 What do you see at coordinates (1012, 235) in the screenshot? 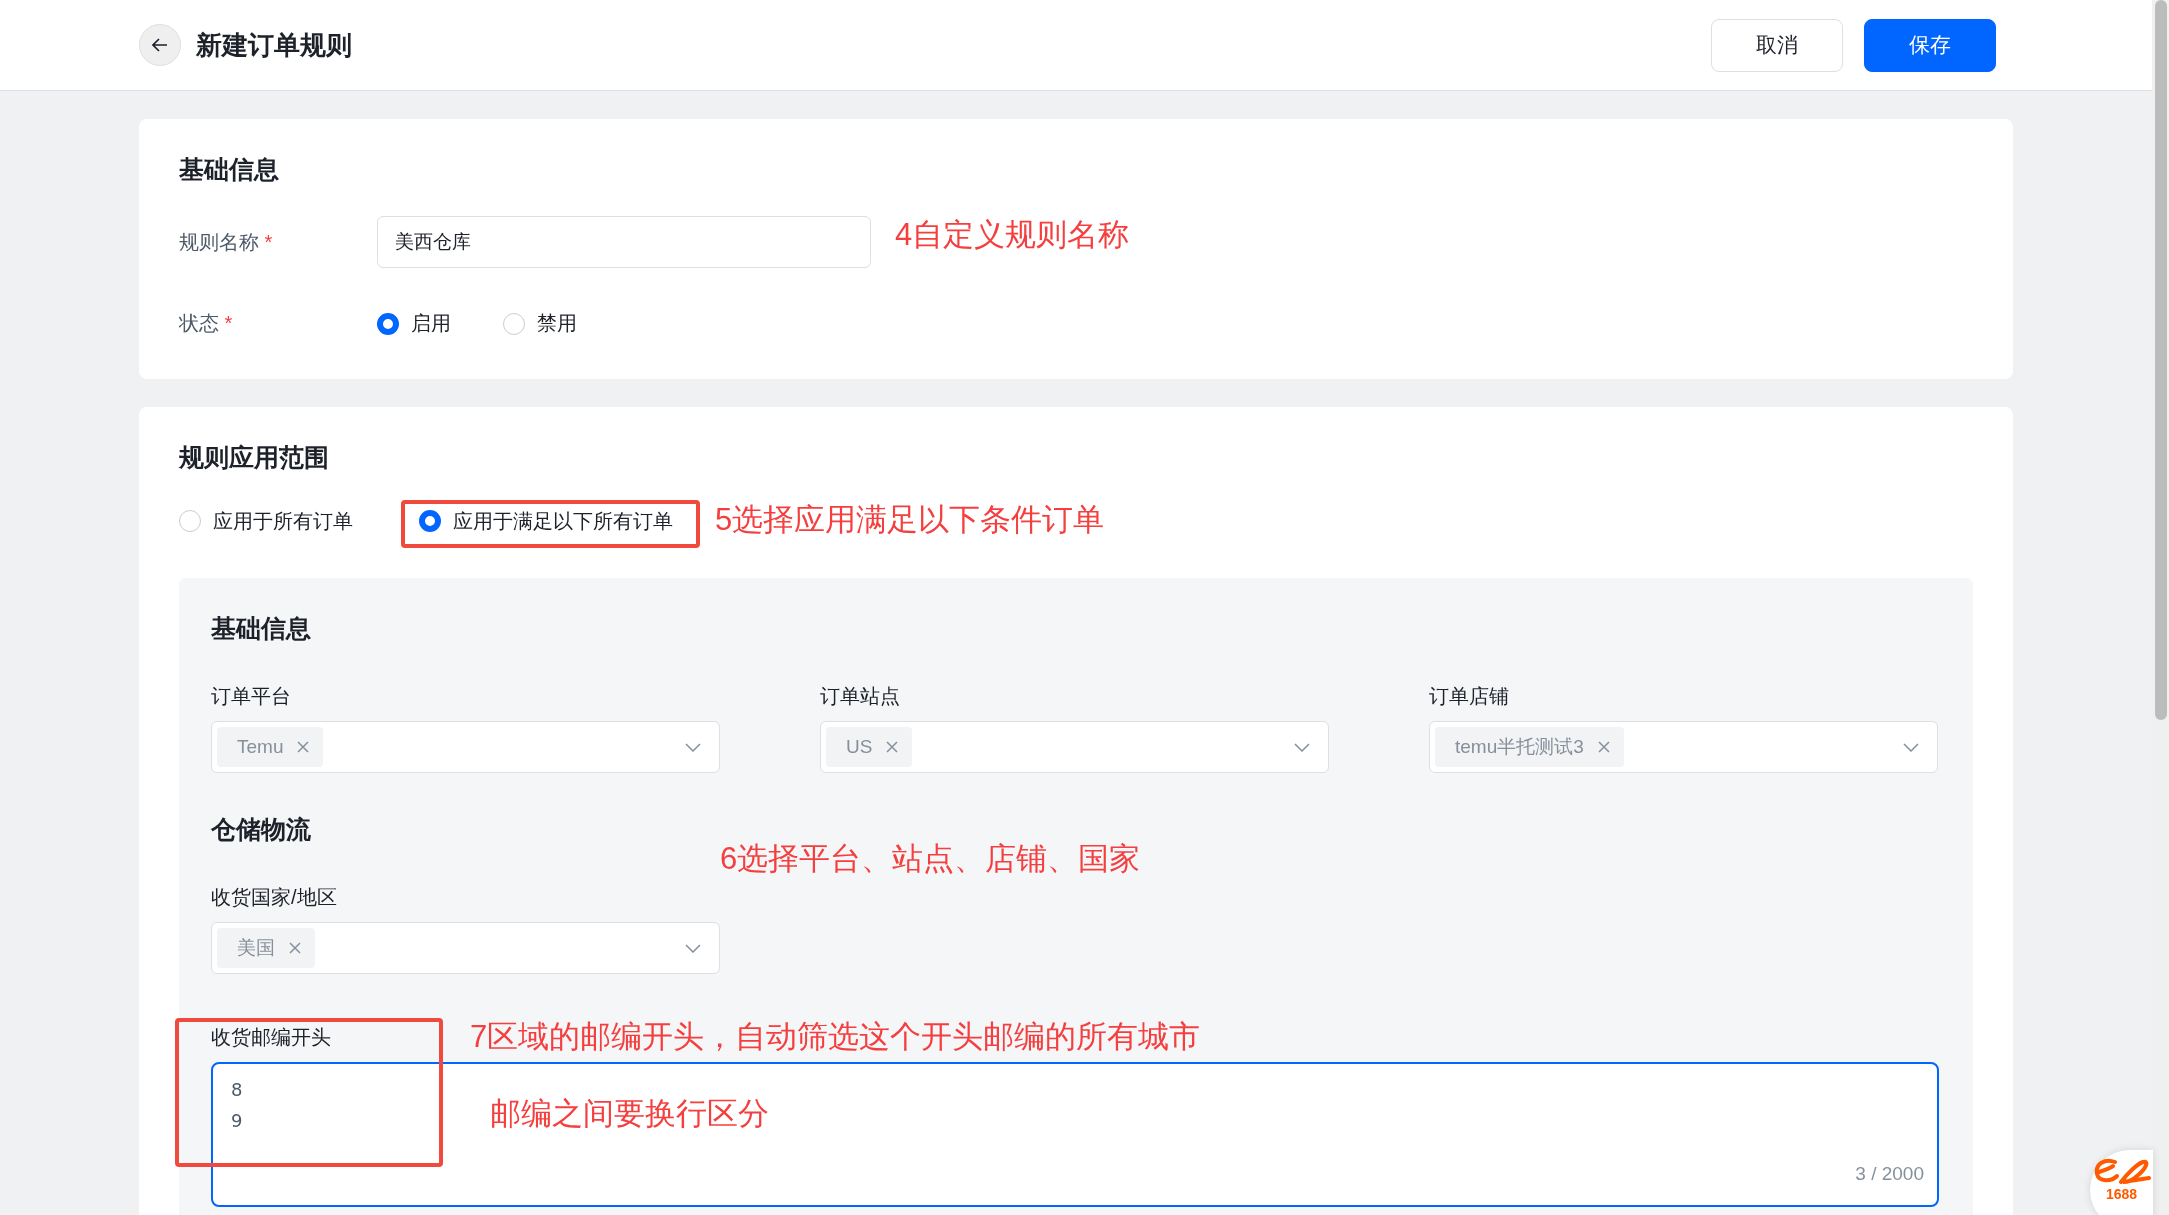
I see `annotation-text: 4自定义规则名称` at bounding box center [1012, 235].